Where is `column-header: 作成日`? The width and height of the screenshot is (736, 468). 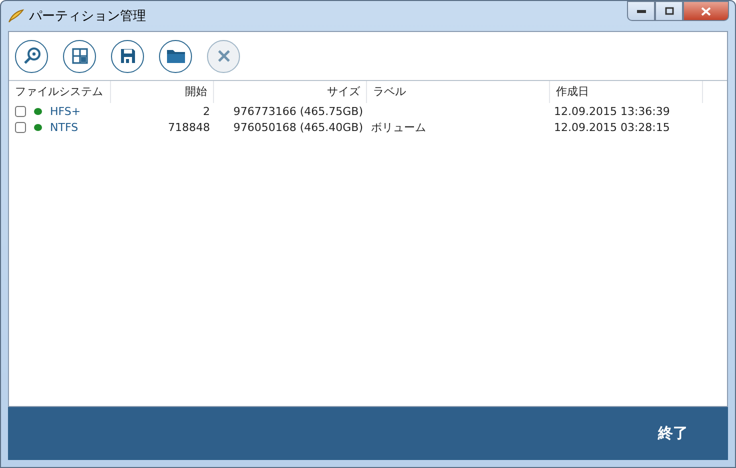 column-header: 作成日 is located at coordinates (626, 92).